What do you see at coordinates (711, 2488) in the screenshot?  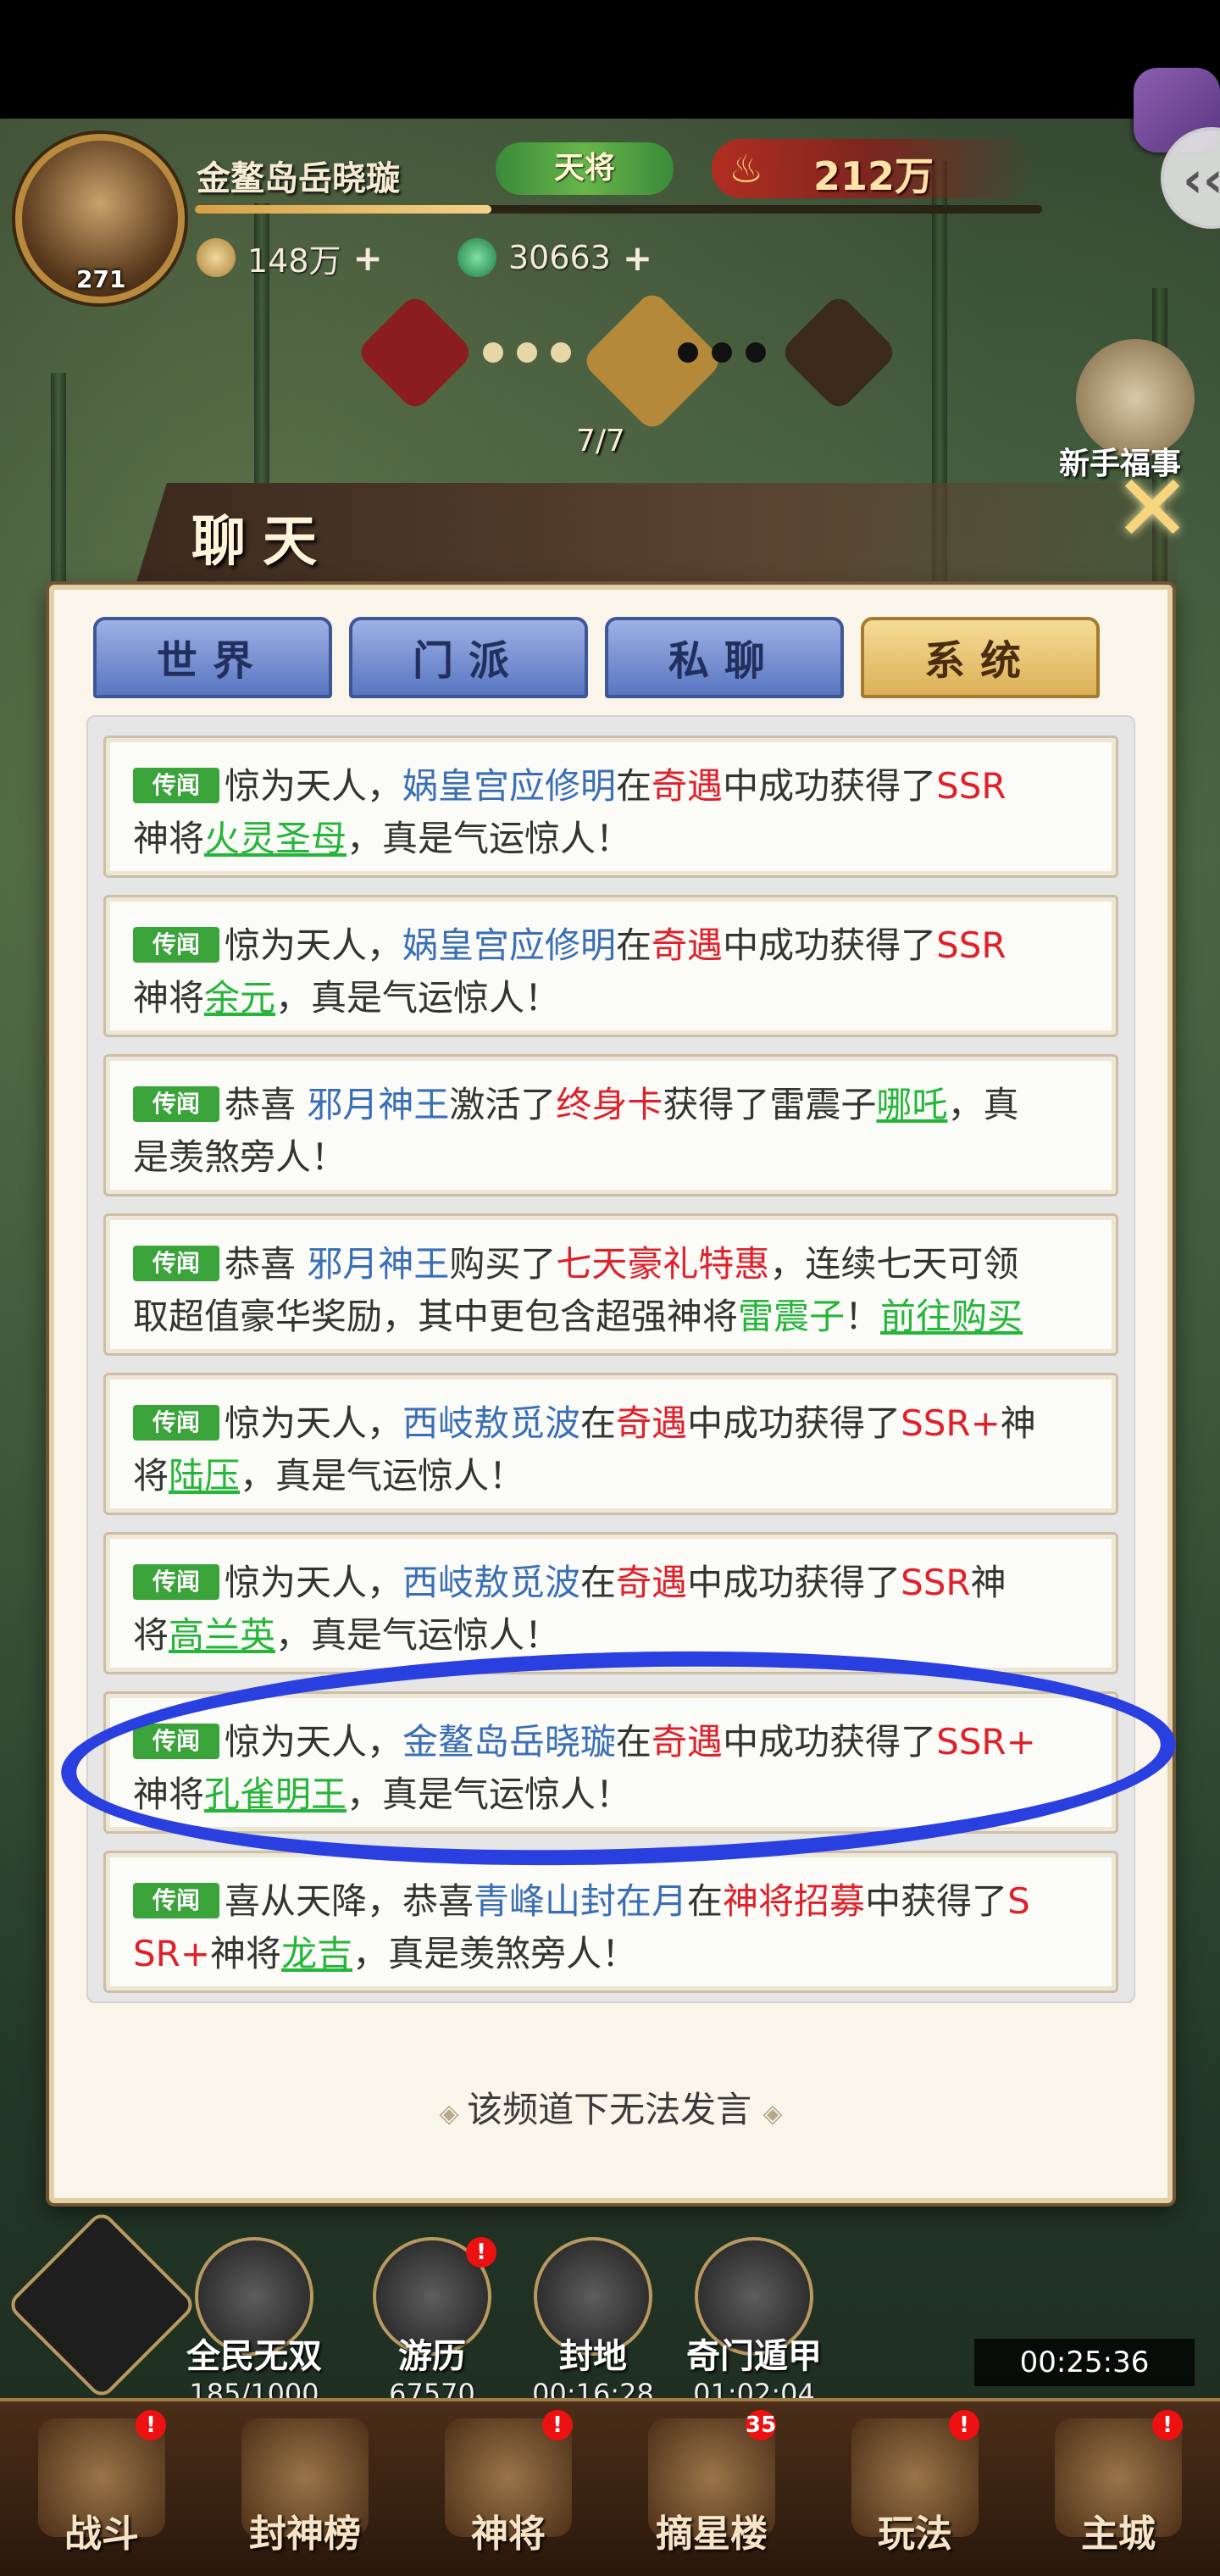 I see `nav-item: 摘星楼 35` at bounding box center [711, 2488].